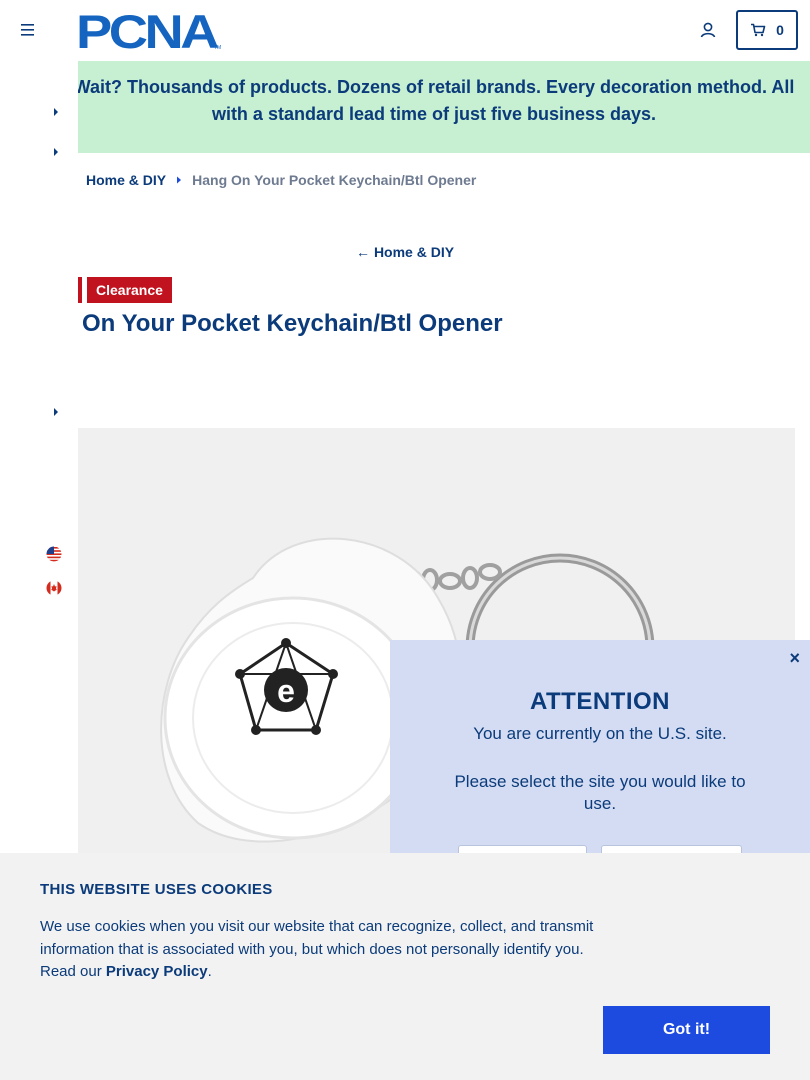  I want to click on pcna-logo: PCNA TM, so click(151, 31).